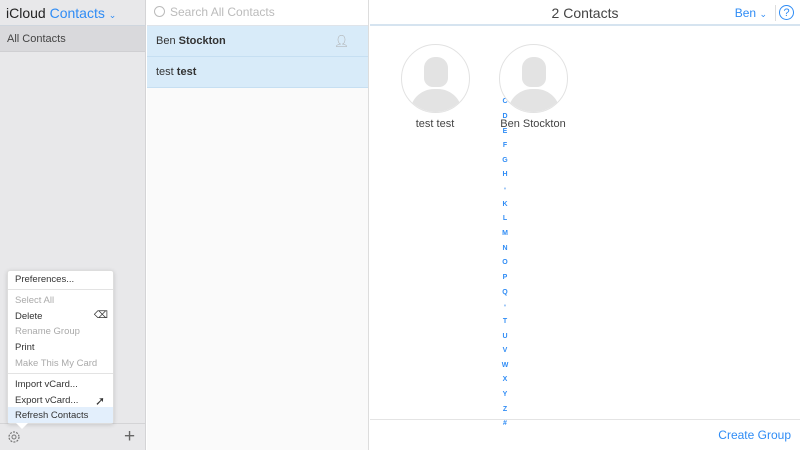 The height and width of the screenshot is (450, 800). What do you see at coordinates (257, 72) in the screenshot?
I see `contact-row: test test` at bounding box center [257, 72].